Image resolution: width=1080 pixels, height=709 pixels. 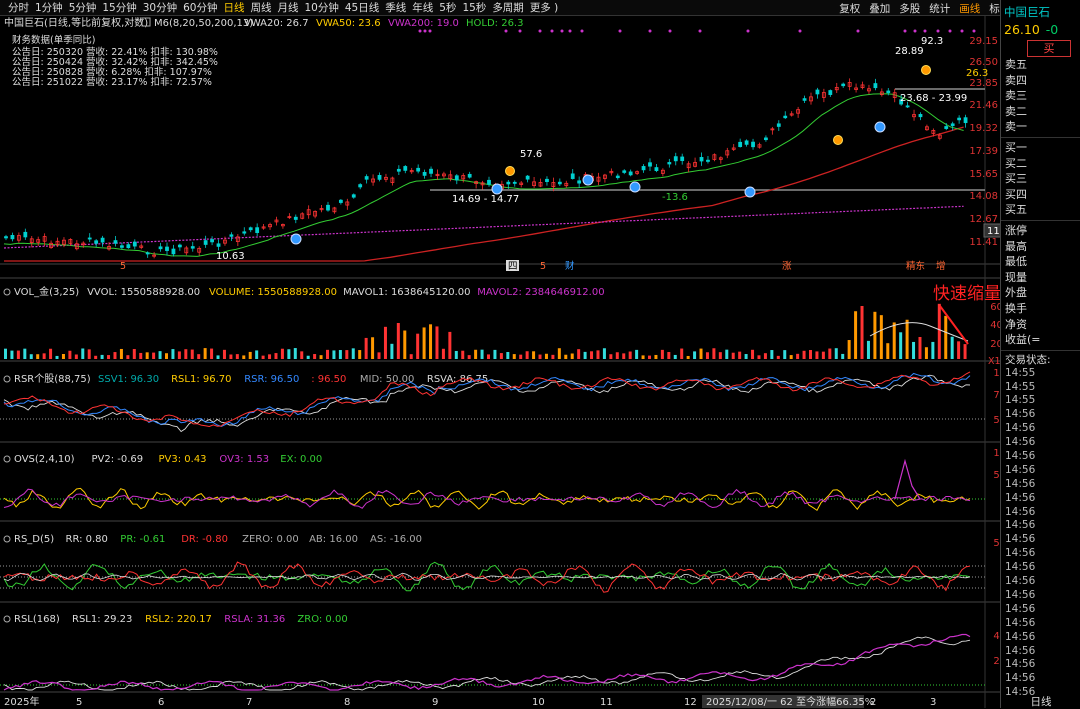 I want to click on toolbar-btn-0: 复权, so click(x=849, y=8).